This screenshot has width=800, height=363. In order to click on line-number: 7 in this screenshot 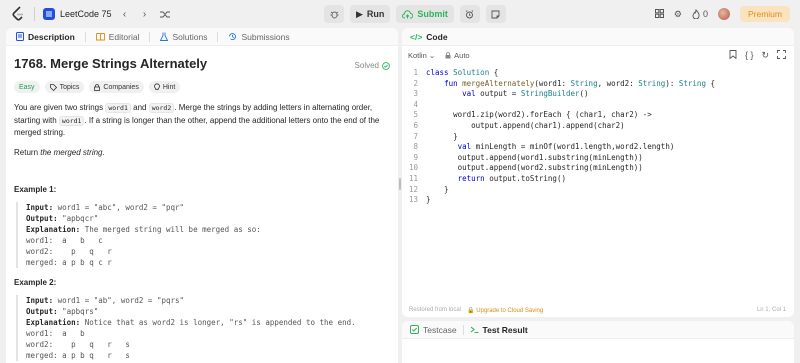, I will do `click(415, 136)`.